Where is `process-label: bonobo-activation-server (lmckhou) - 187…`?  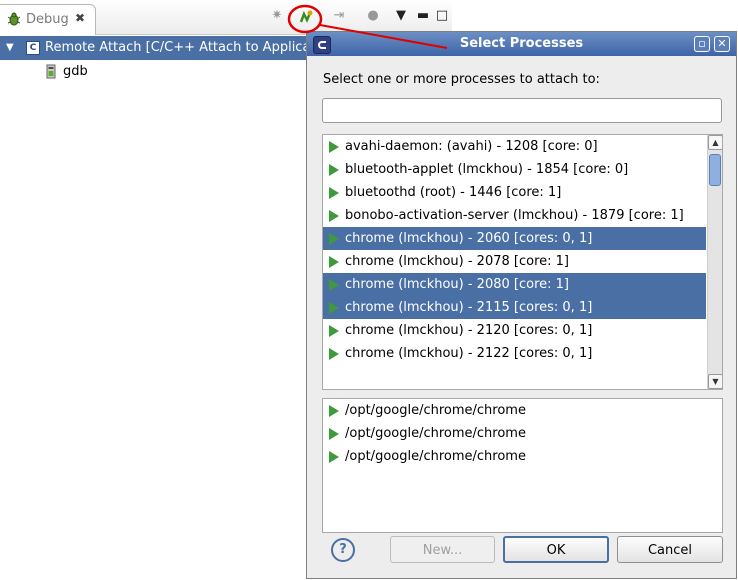 process-label: bonobo-activation-server (lmckhou) - 187… is located at coordinates (514, 215).